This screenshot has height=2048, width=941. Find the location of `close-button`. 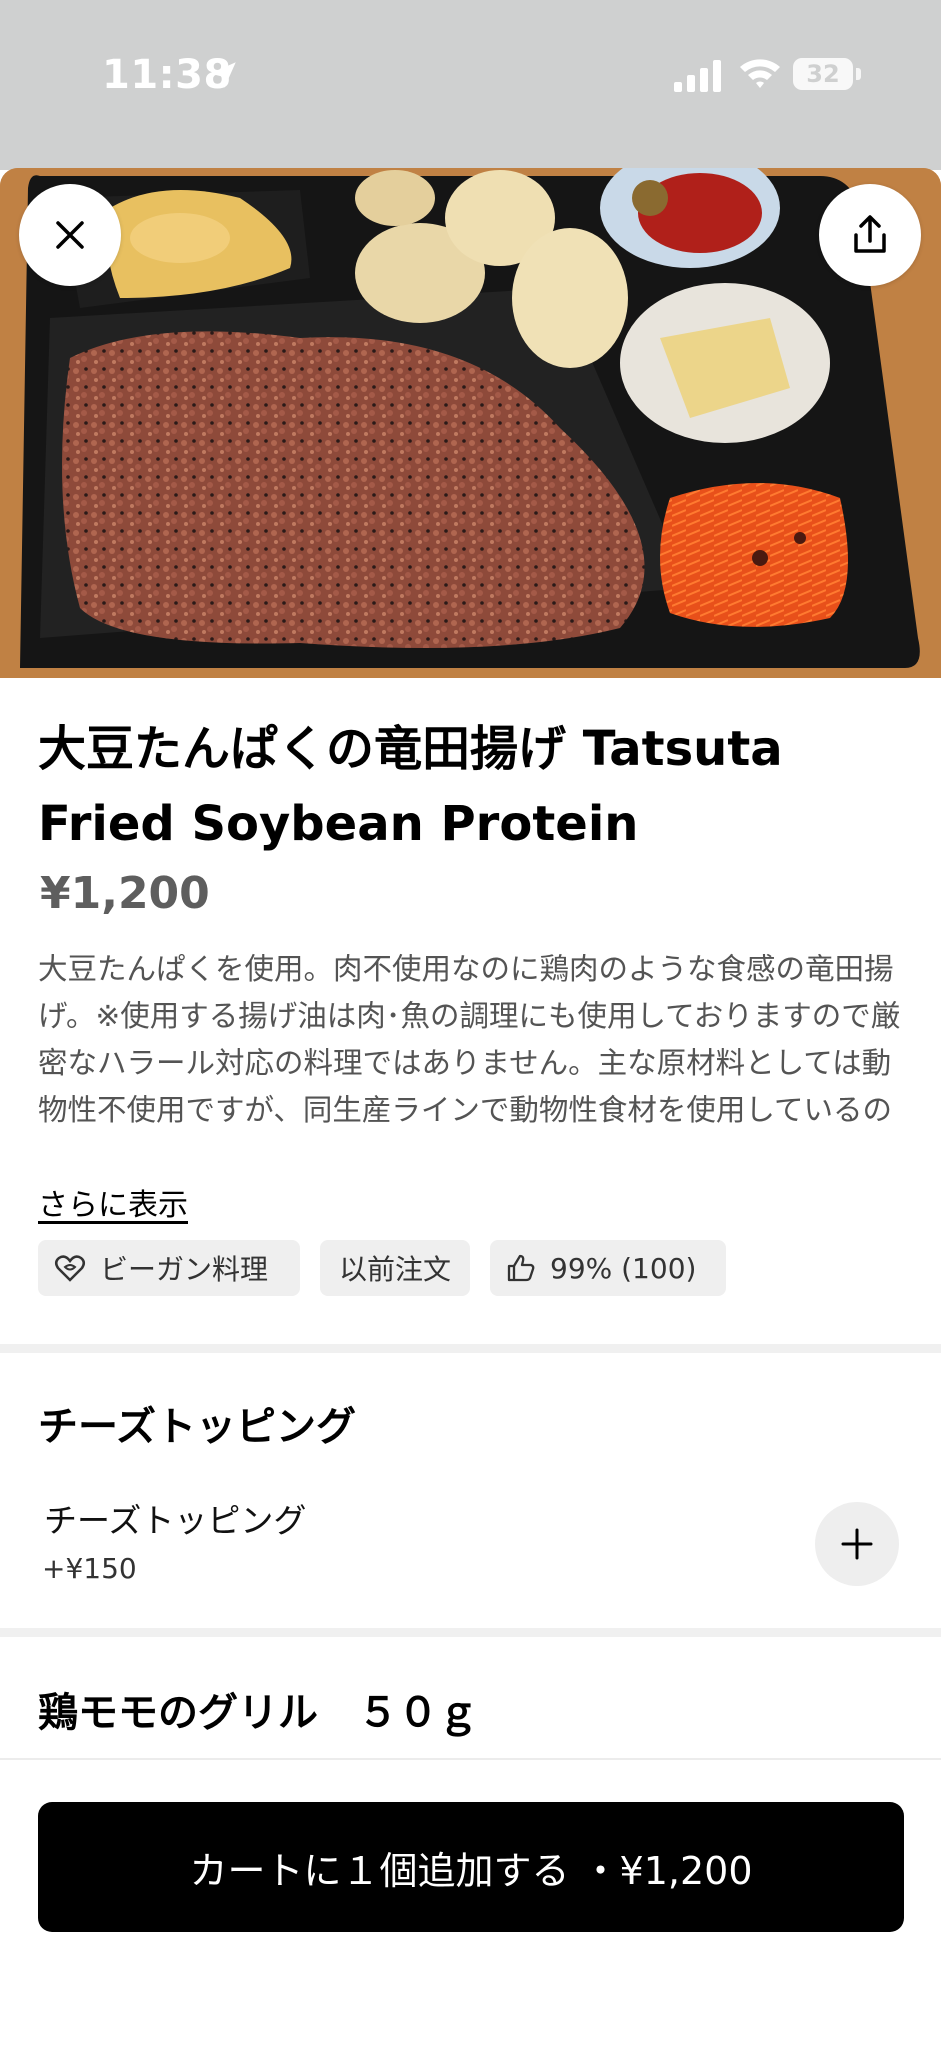

close-button is located at coordinates (70, 235).